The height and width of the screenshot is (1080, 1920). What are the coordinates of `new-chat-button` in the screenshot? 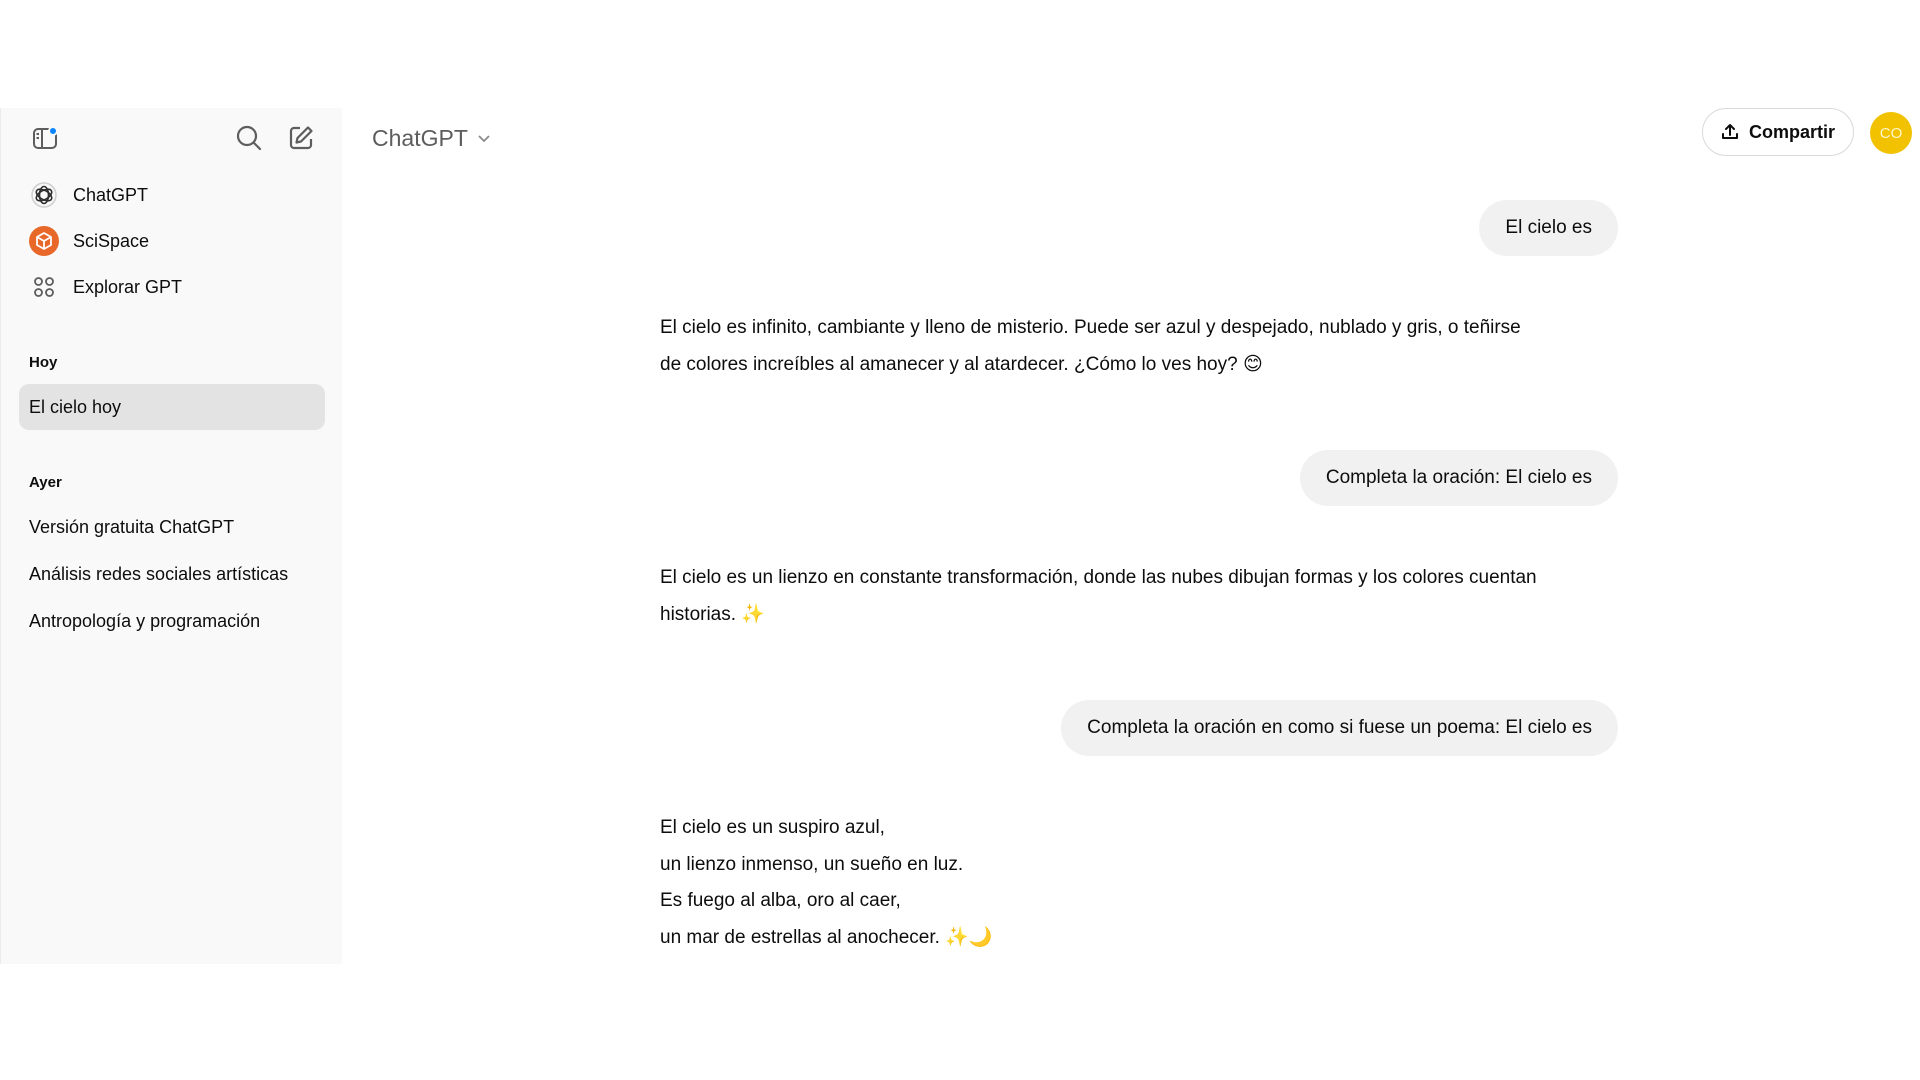 It's located at (301, 138).